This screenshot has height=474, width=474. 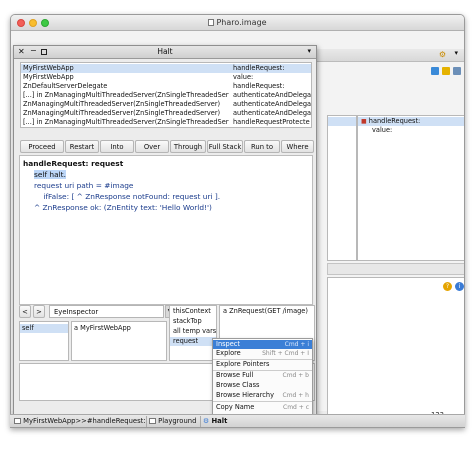 I want to click on window-title: Pharo.image, so click(x=237, y=22).